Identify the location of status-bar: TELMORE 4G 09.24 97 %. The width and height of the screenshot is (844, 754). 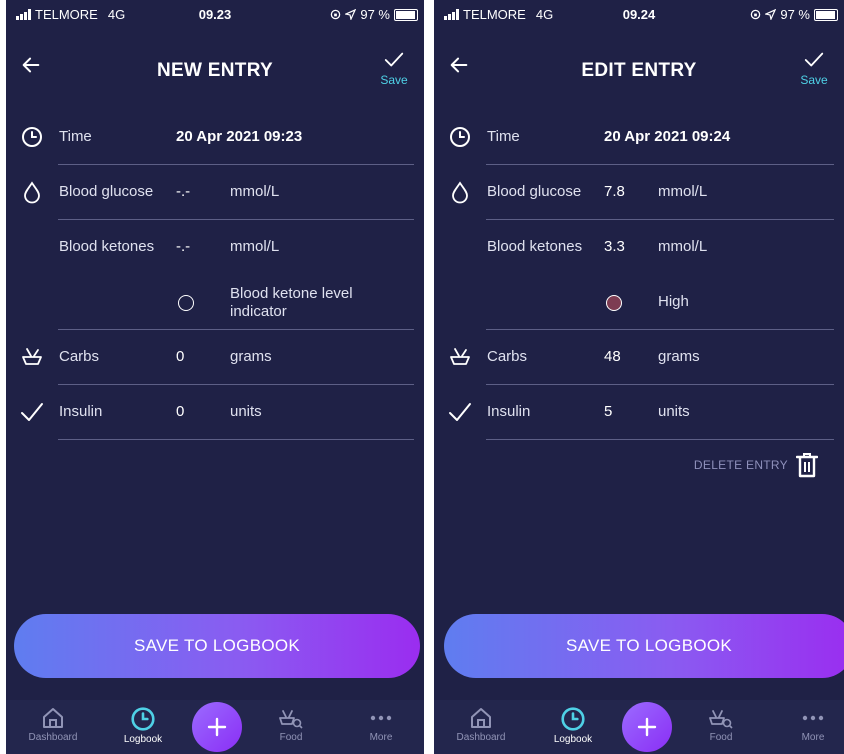
(639, 13).